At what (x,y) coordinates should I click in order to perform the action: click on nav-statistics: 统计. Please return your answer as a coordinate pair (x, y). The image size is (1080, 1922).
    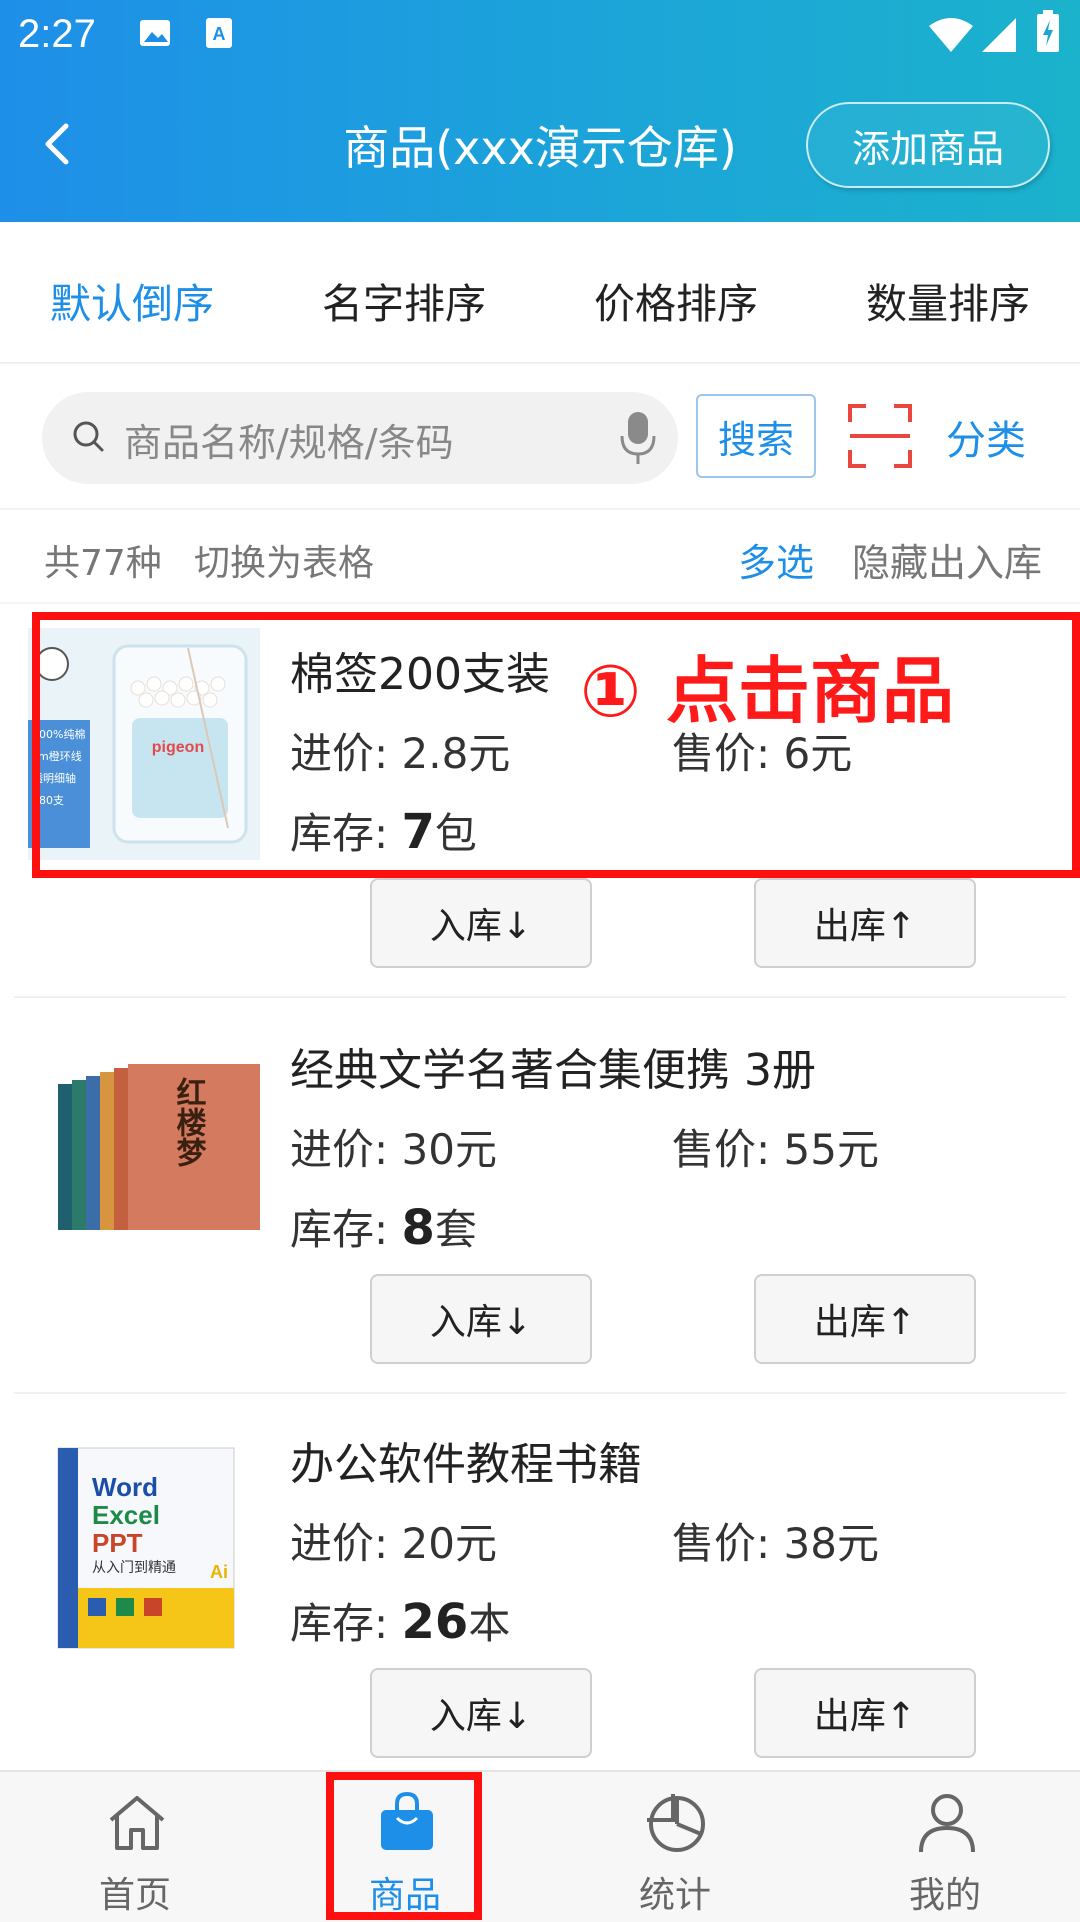
    Looking at the image, I should click on (675, 1847).